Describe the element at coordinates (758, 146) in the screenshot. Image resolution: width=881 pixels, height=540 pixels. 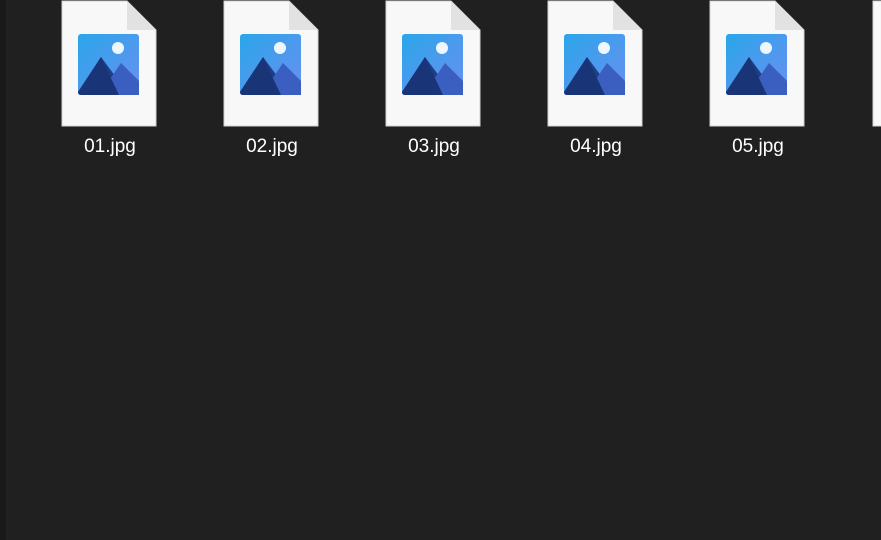
I see `file-name-label: 05.jpg` at that location.